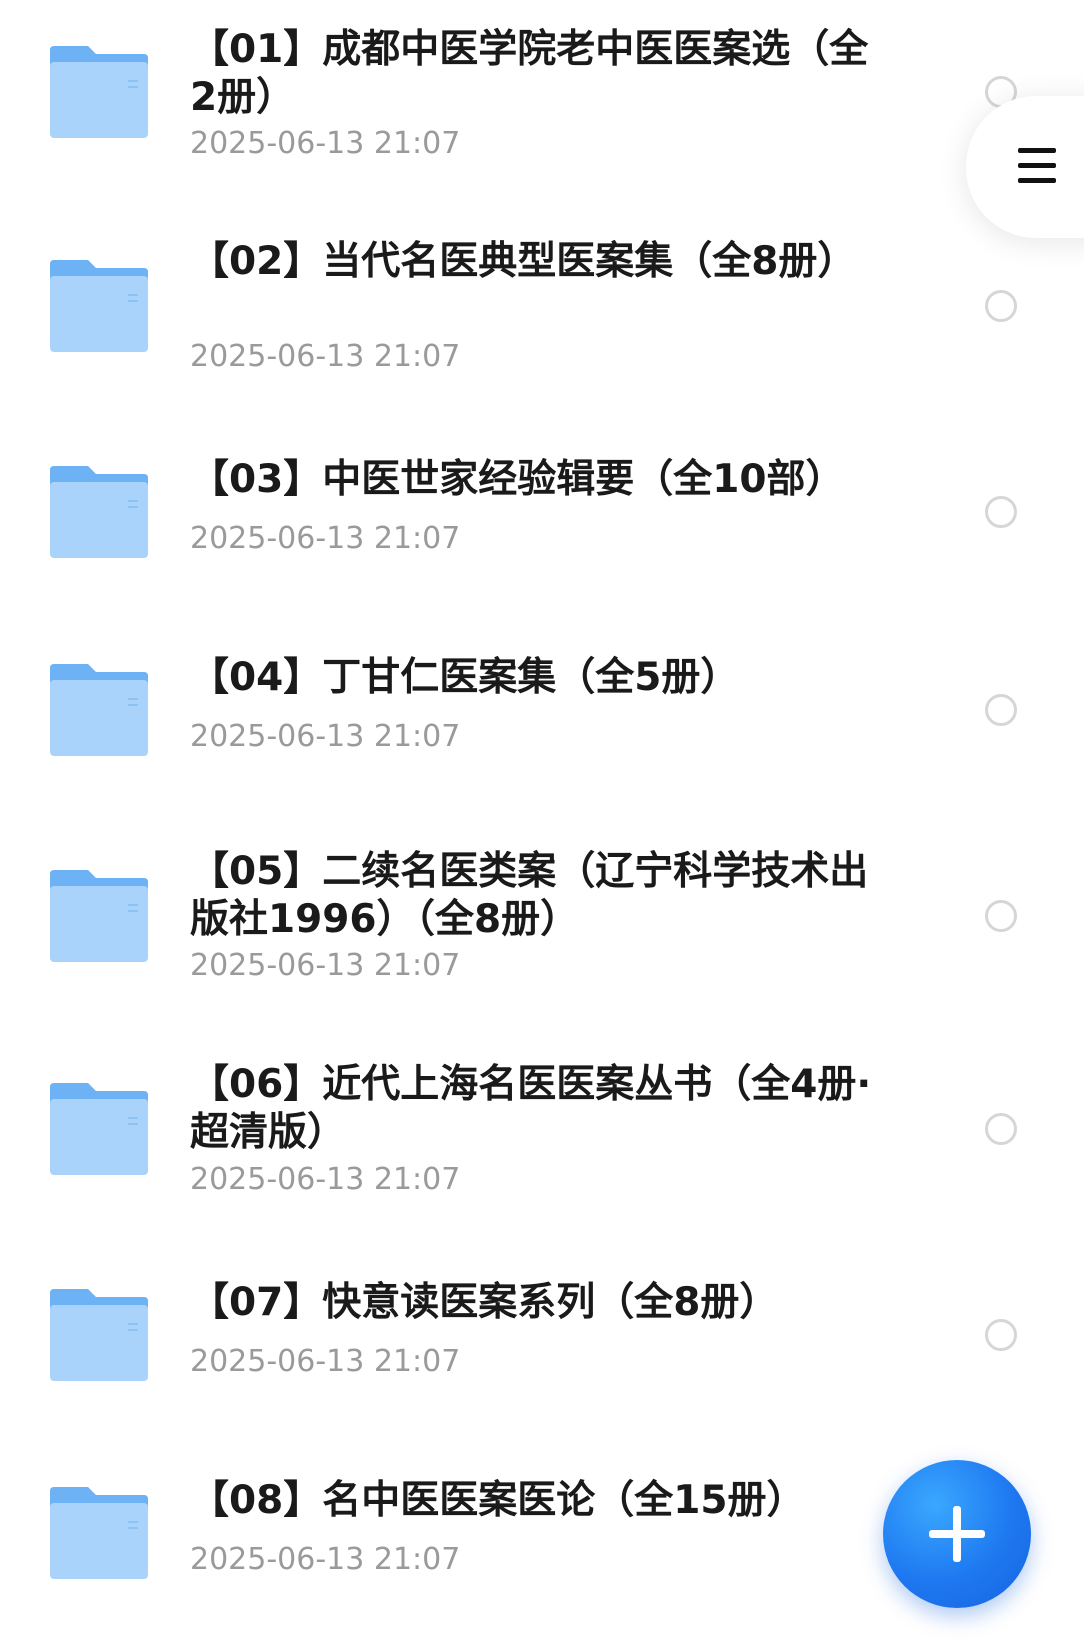  Describe the element at coordinates (535, 1303) in the screenshot. I see `file-name: 【07】快意读医案系列（全8册）` at that location.